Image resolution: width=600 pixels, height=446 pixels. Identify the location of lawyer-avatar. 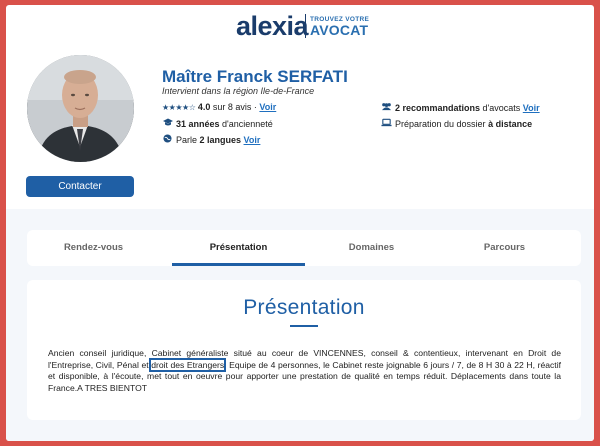
(80, 108).